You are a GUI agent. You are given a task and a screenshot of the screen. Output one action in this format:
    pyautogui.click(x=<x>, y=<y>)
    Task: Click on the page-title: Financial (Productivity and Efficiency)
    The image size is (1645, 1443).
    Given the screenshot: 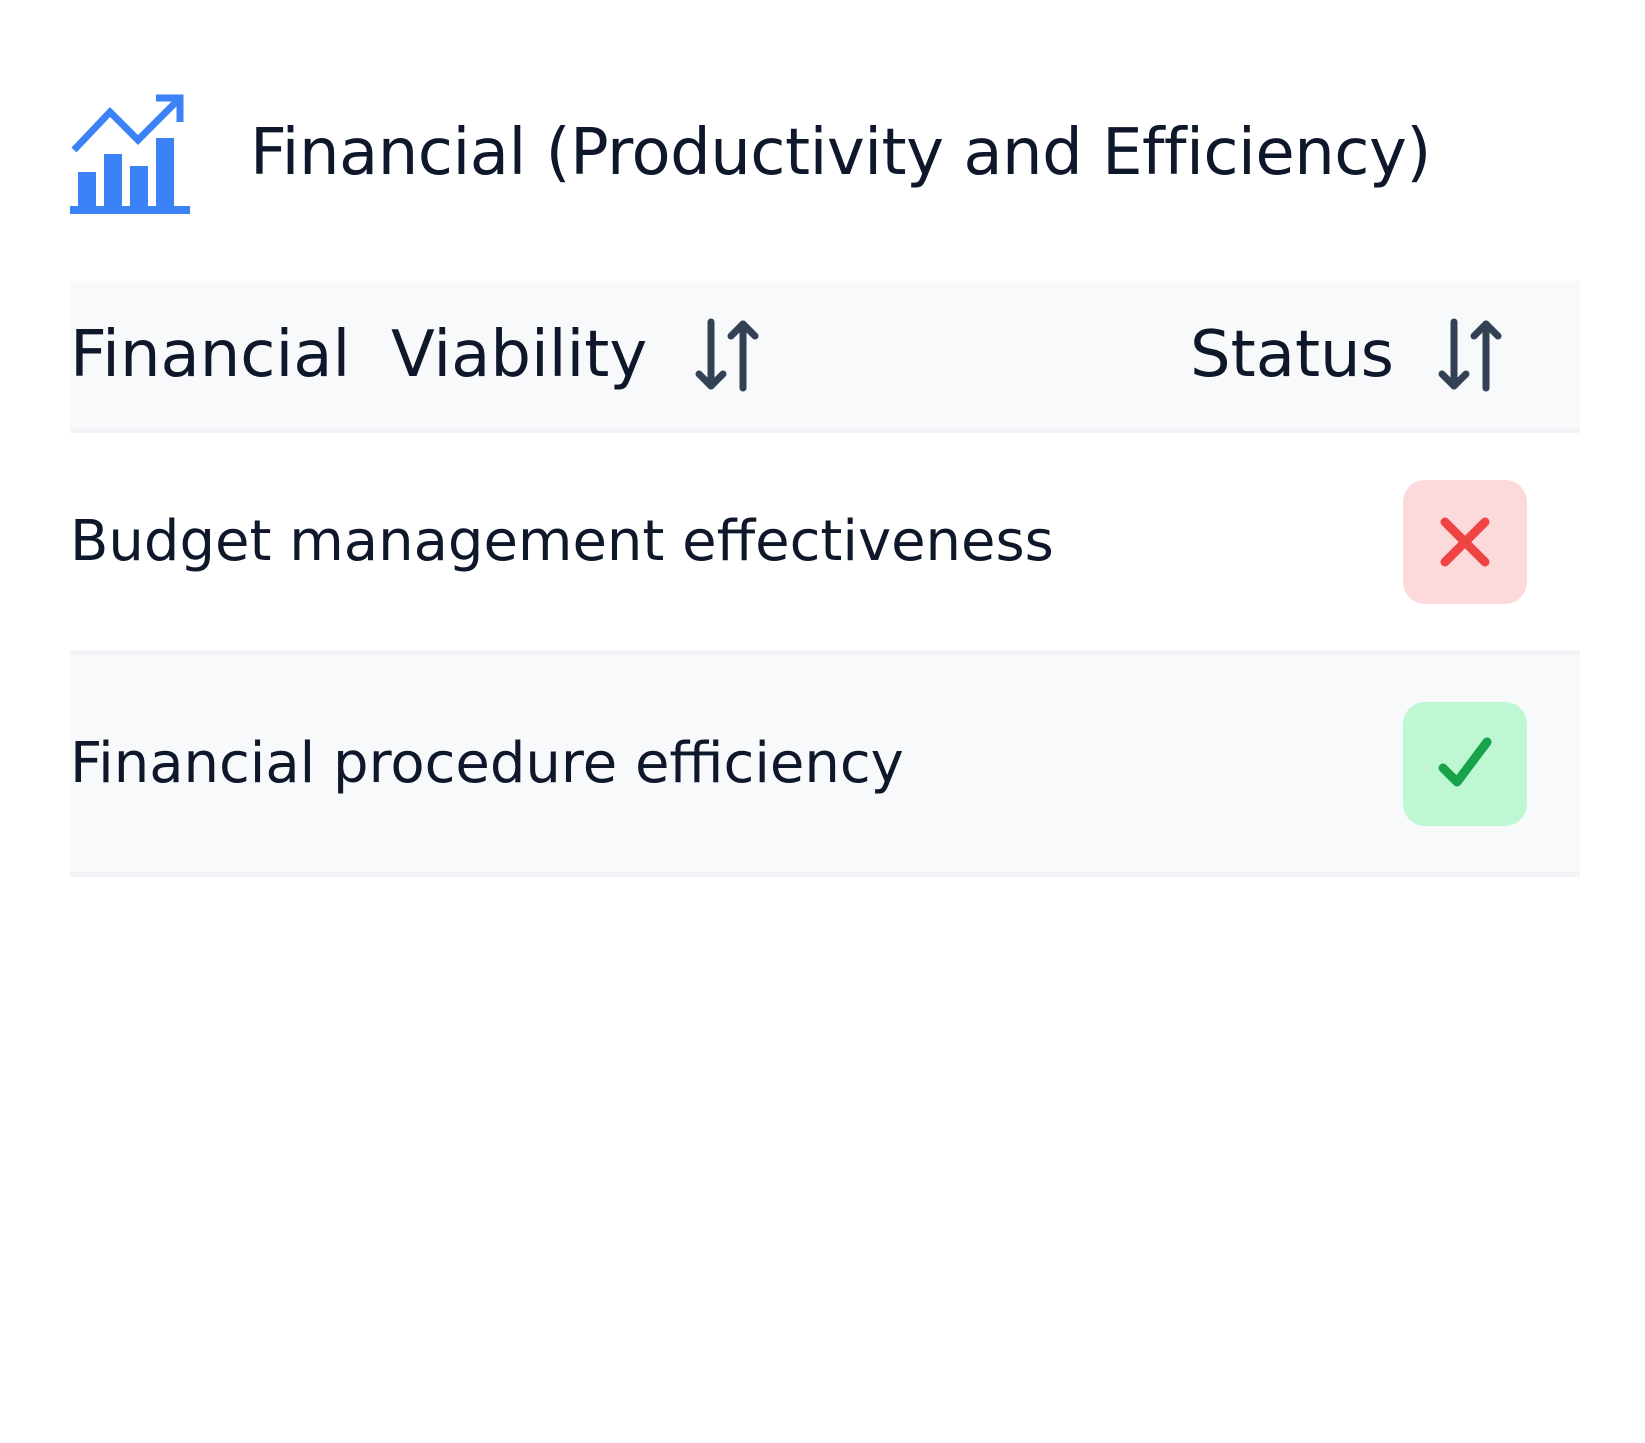 What is the action you would take?
    pyautogui.click(x=840, y=153)
    